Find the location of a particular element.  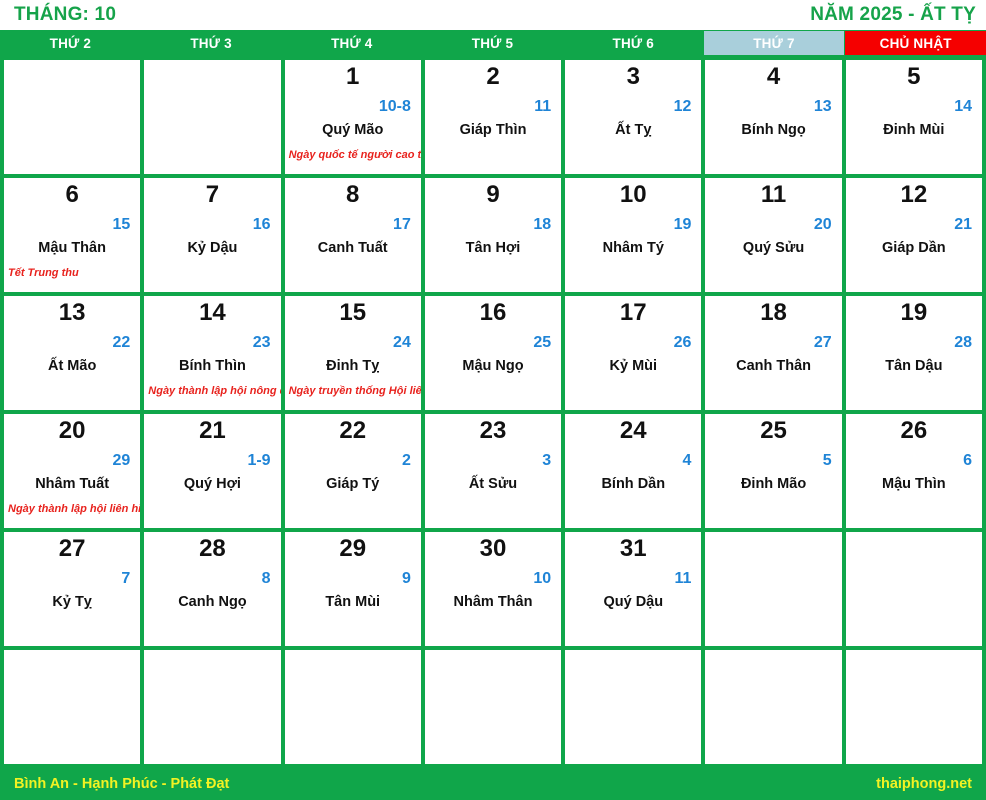

lunar-date: 11 is located at coordinates (543, 106).